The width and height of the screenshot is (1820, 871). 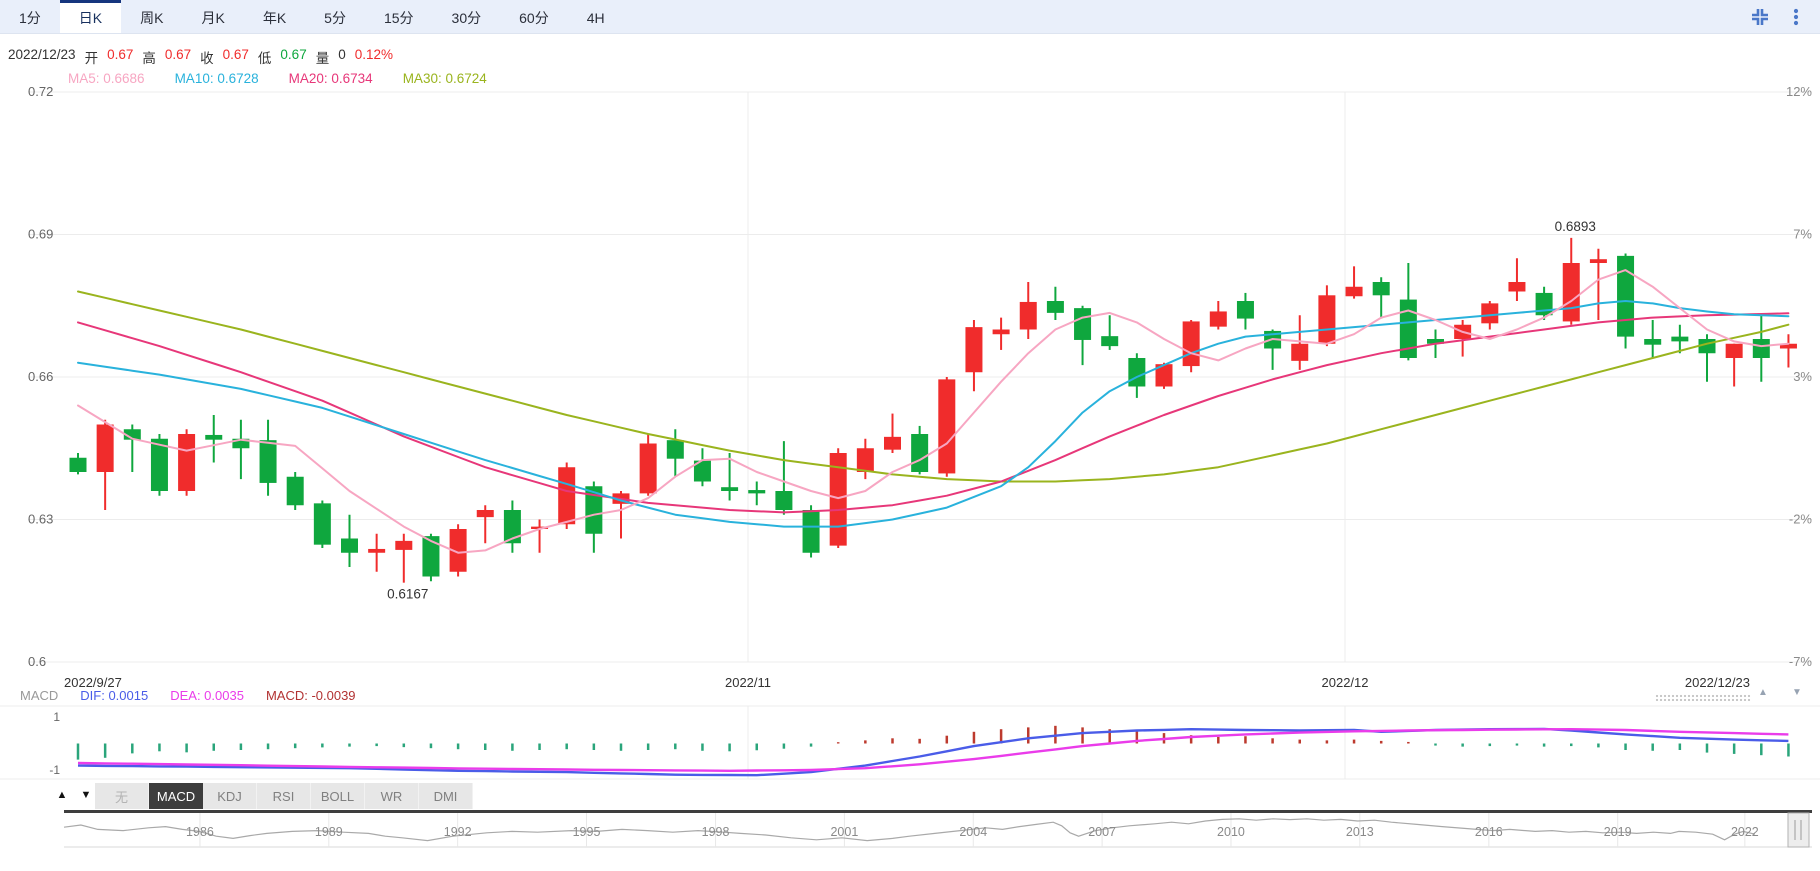 What do you see at coordinates (1717, 681) in the screenshot?
I see `svg-text: 2022/12/23` at bounding box center [1717, 681].